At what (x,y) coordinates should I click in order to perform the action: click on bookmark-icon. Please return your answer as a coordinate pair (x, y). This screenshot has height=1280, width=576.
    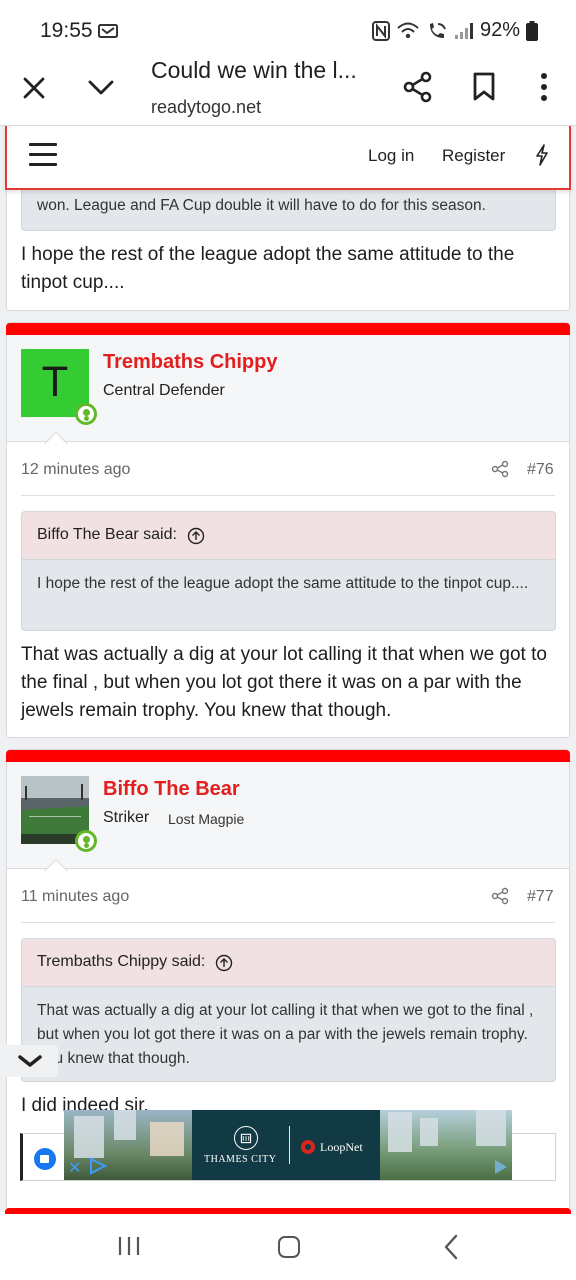
    Looking at the image, I should click on (484, 87).